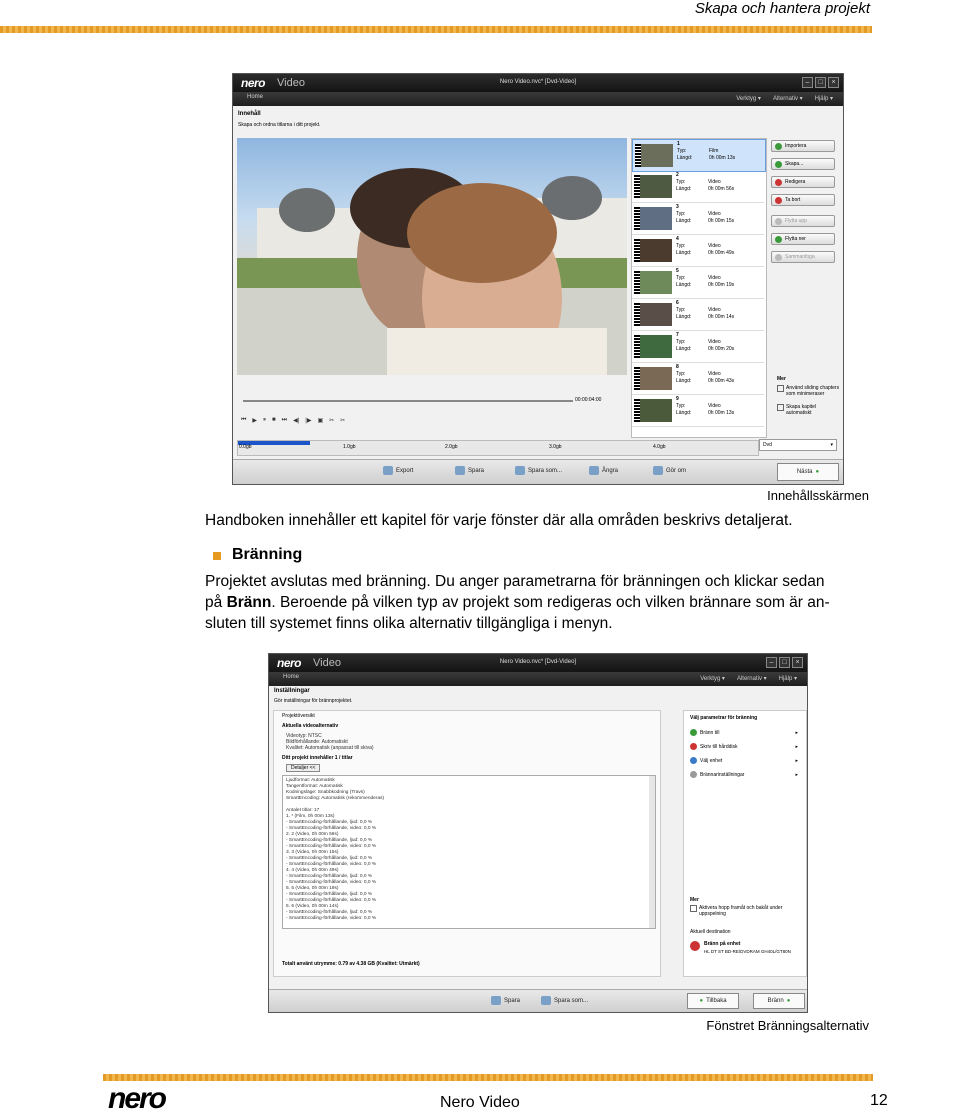  I want to click on section-title-2: Inställningar, so click(292, 691).